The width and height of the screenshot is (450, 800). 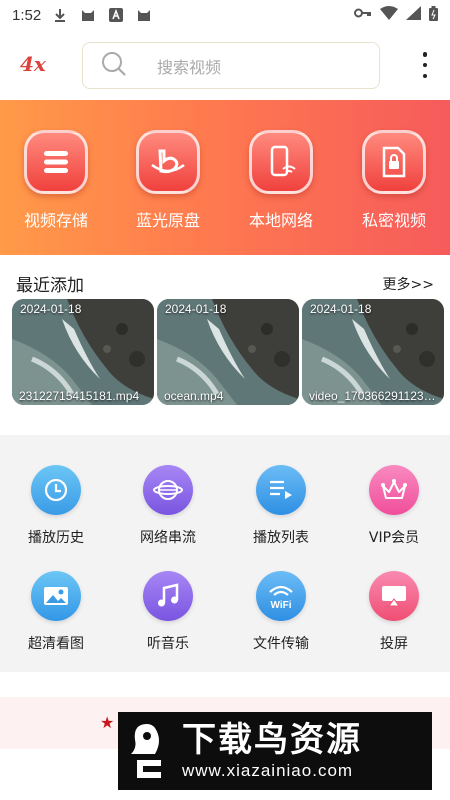 I want to click on banner-item-private-video: 私密视频, so click(x=394, y=180).